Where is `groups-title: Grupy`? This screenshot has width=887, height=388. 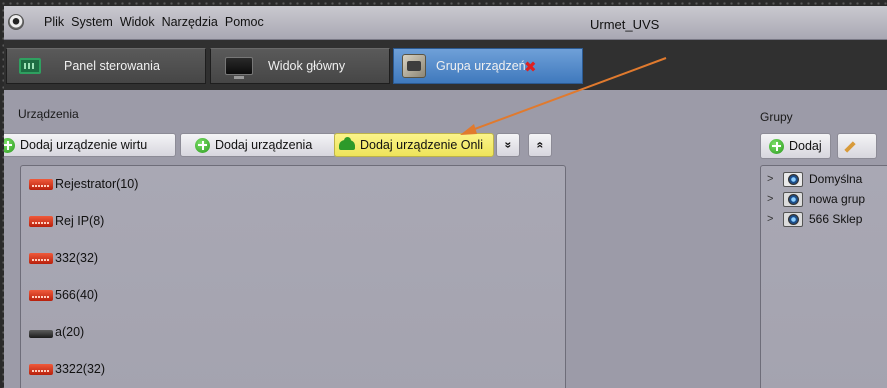
groups-title: Grupy is located at coordinates (776, 117).